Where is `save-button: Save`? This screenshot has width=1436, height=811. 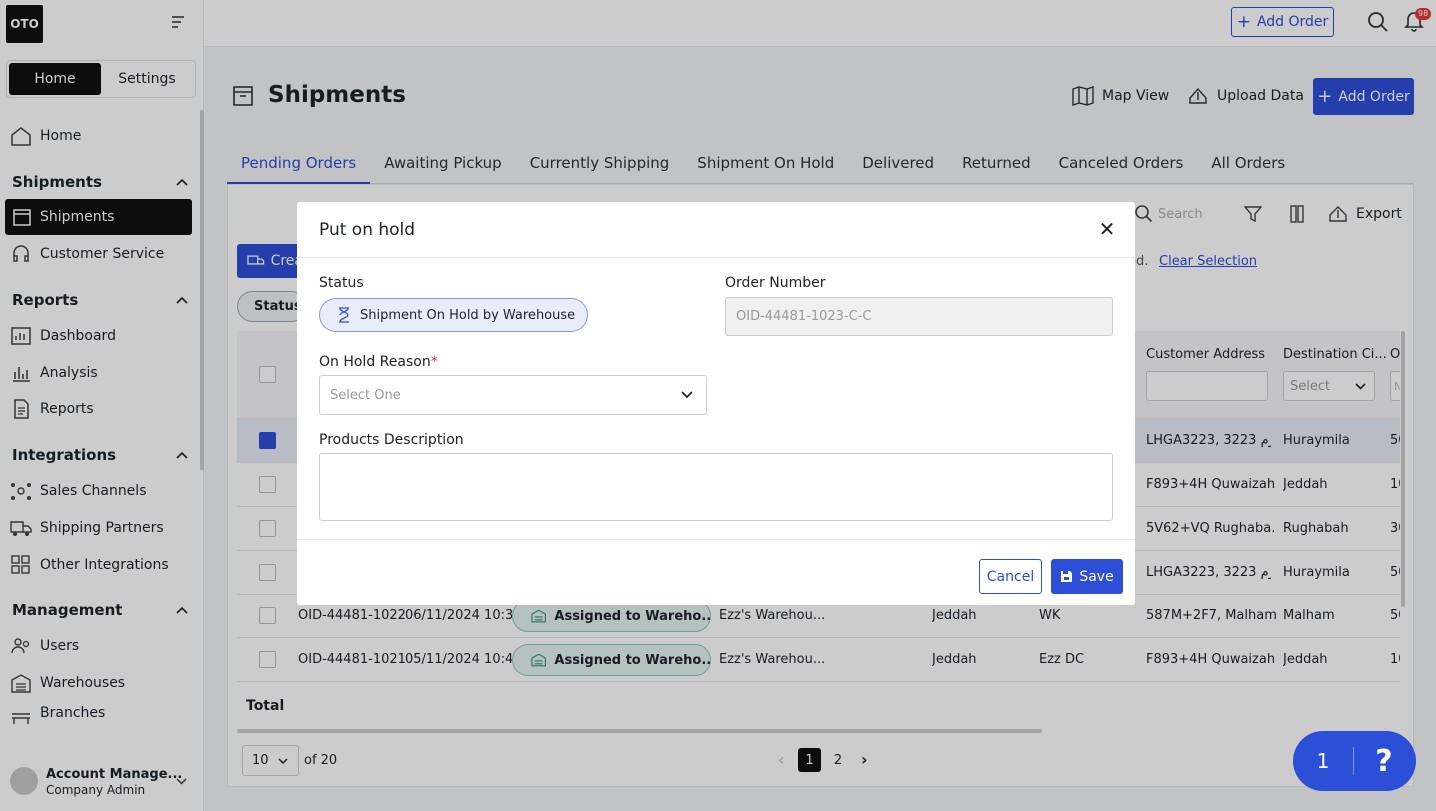
save-button: Save is located at coordinates (1087, 576).